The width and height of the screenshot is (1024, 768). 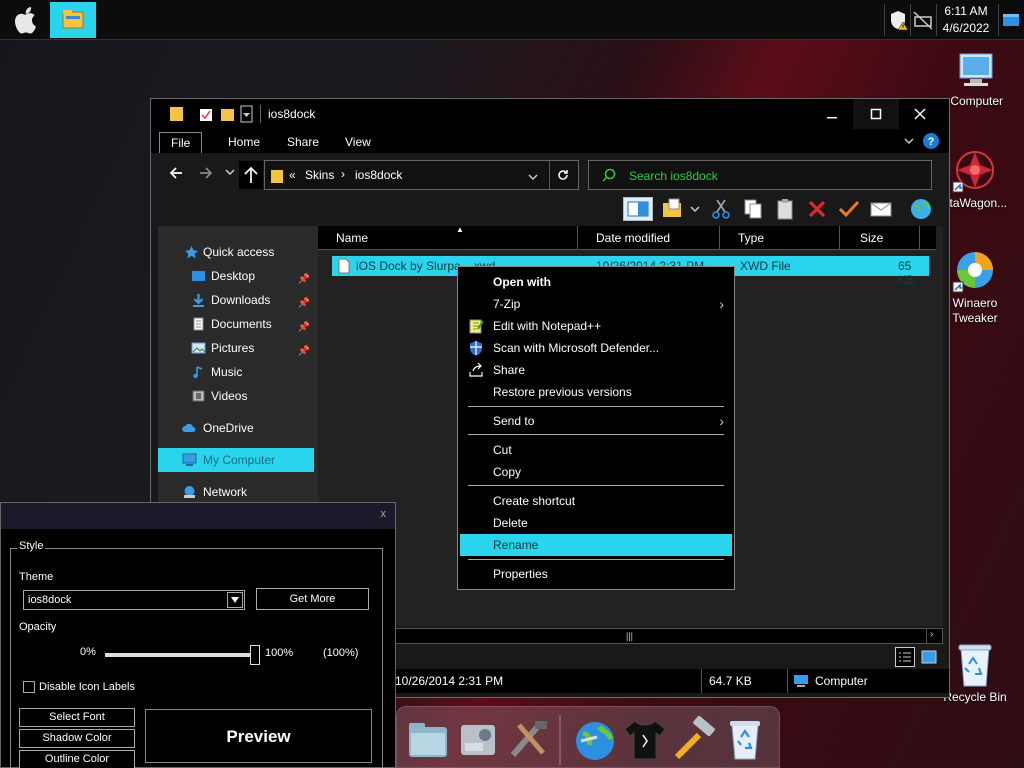 I want to click on forward-arrow-icon, so click(x=206, y=173).